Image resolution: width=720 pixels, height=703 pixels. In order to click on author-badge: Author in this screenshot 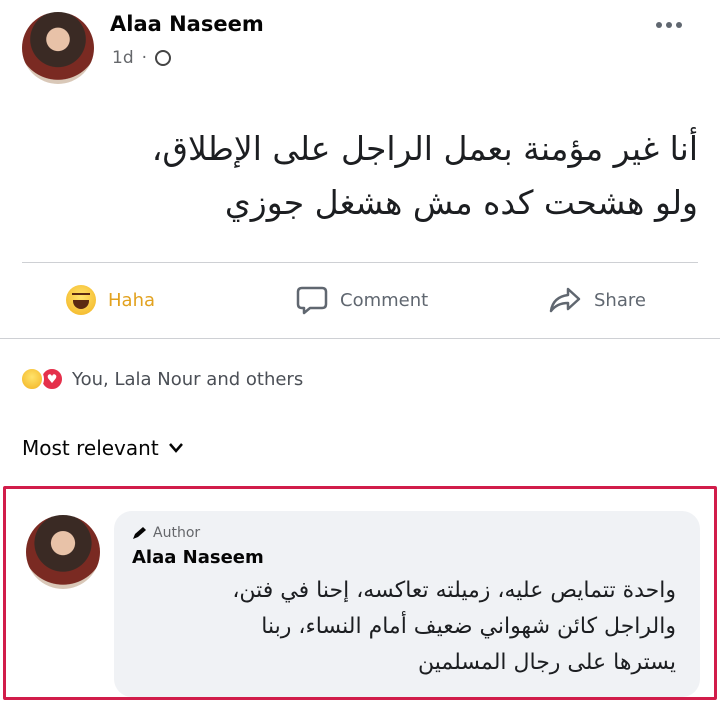, I will do `click(166, 533)`.